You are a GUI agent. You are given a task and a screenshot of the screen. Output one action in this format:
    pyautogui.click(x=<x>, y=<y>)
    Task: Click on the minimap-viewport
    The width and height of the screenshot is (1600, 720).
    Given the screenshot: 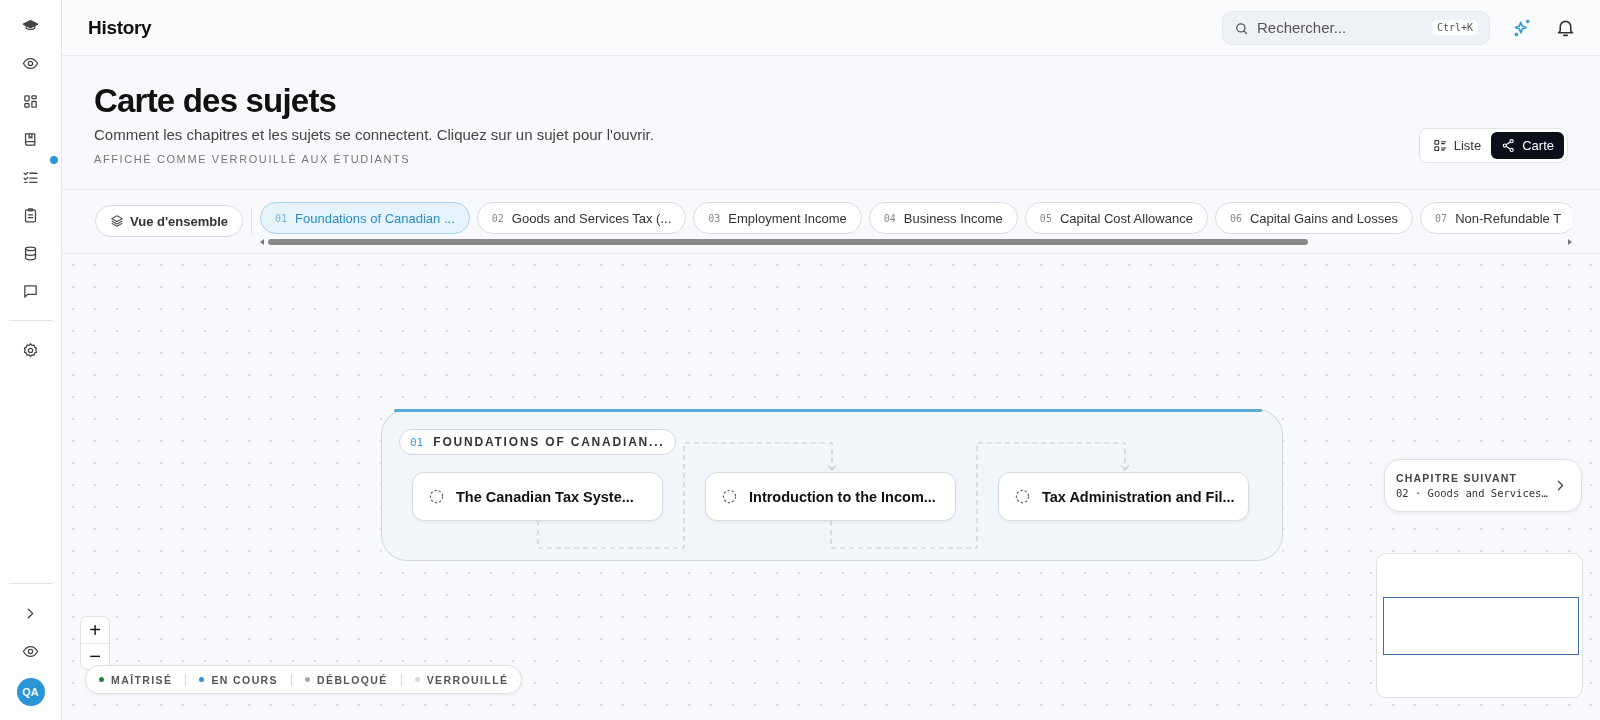 What is the action you would take?
    pyautogui.click(x=1481, y=626)
    